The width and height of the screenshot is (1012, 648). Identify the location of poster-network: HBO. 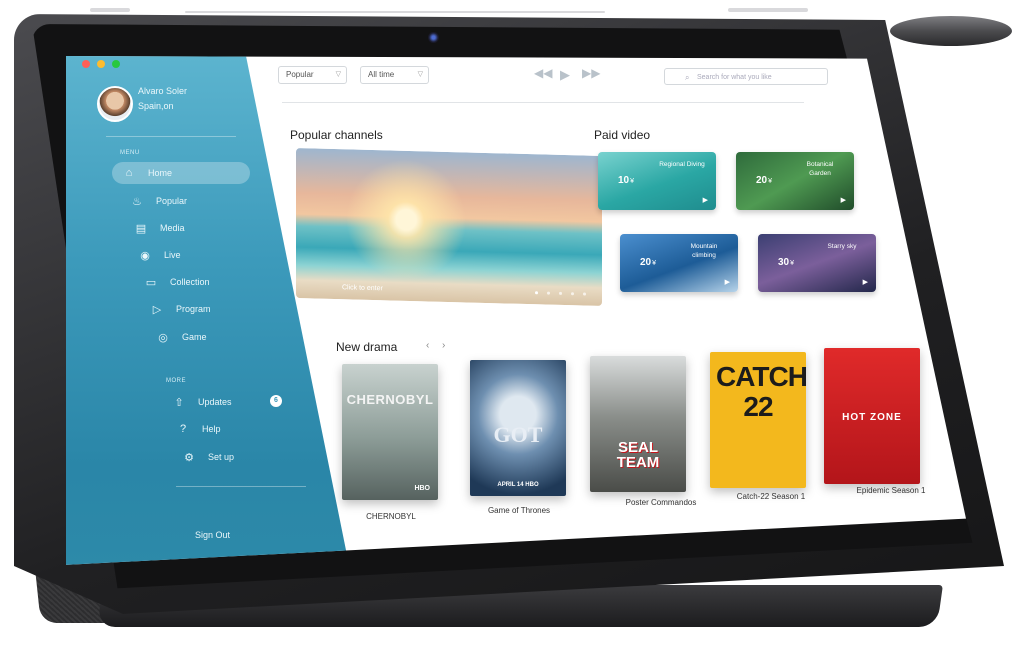
(422, 488).